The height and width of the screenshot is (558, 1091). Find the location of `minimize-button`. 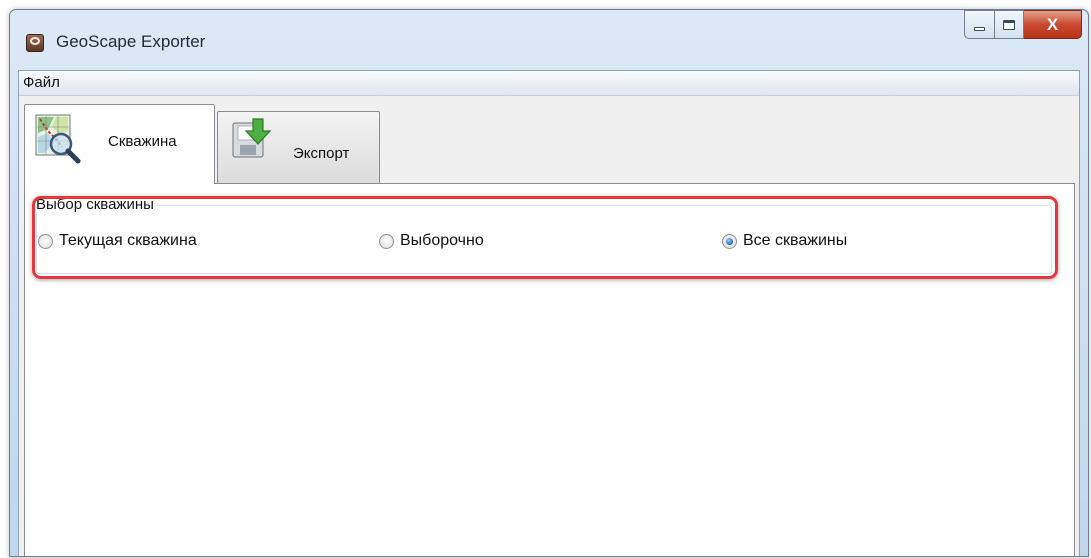

minimize-button is located at coordinates (979, 24).